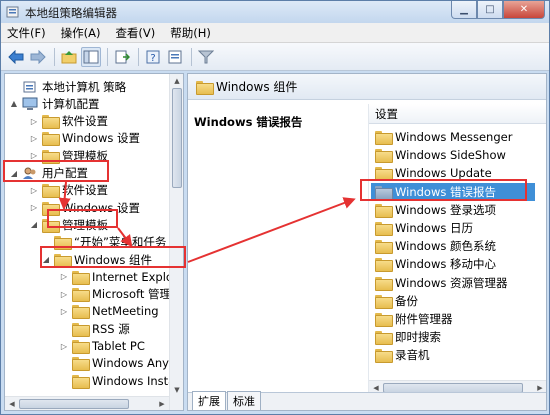 This screenshot has width=550, height=415. I want to click on back-button, so click(16, 57).